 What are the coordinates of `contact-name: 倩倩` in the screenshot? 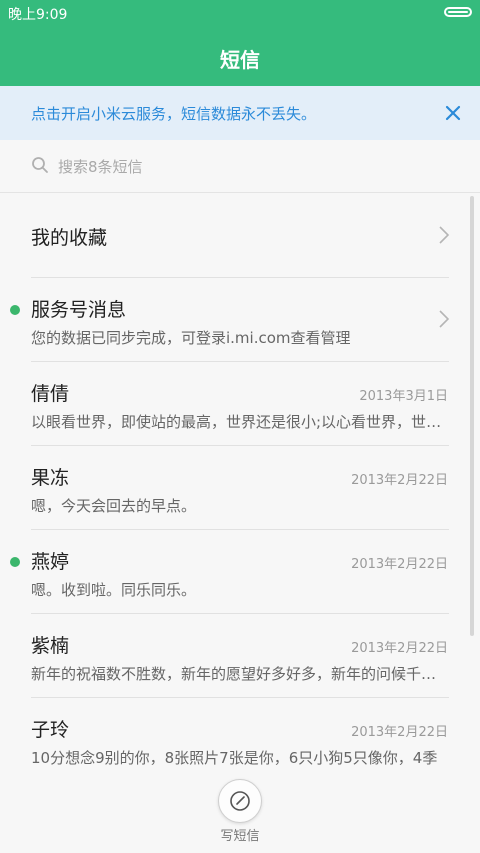 It's located at (50, 394).